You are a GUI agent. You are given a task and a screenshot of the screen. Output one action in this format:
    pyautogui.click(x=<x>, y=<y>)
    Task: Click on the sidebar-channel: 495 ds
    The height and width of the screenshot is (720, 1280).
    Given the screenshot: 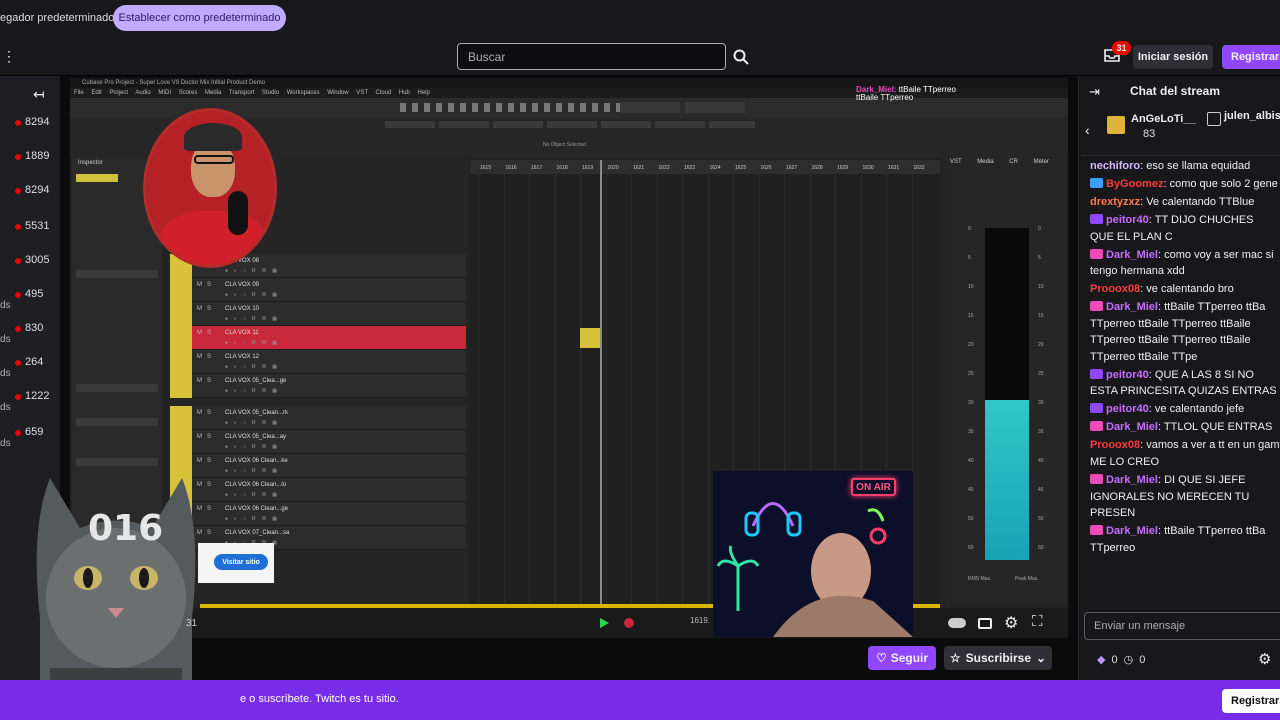 What is the action you would take?
    pyautogui.click(x=30, y=298)
    